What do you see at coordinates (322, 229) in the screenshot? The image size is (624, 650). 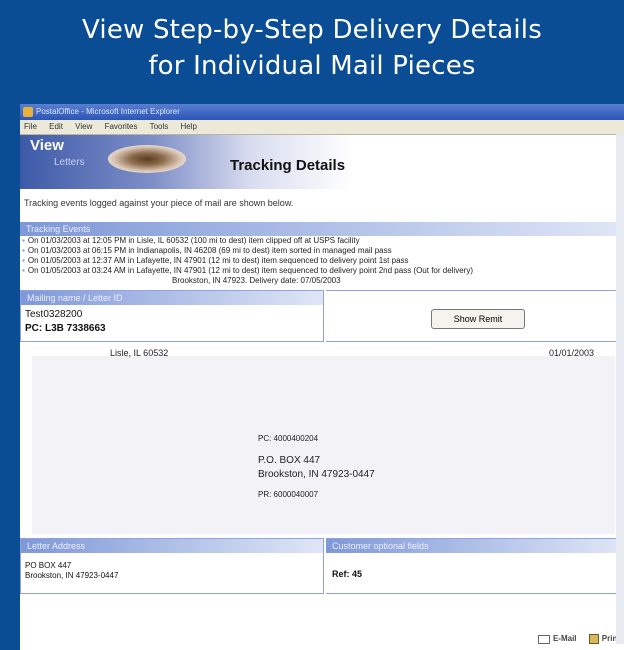 I see `tracking-events-heading: Tracking Events` at bounding box center [322, 229].